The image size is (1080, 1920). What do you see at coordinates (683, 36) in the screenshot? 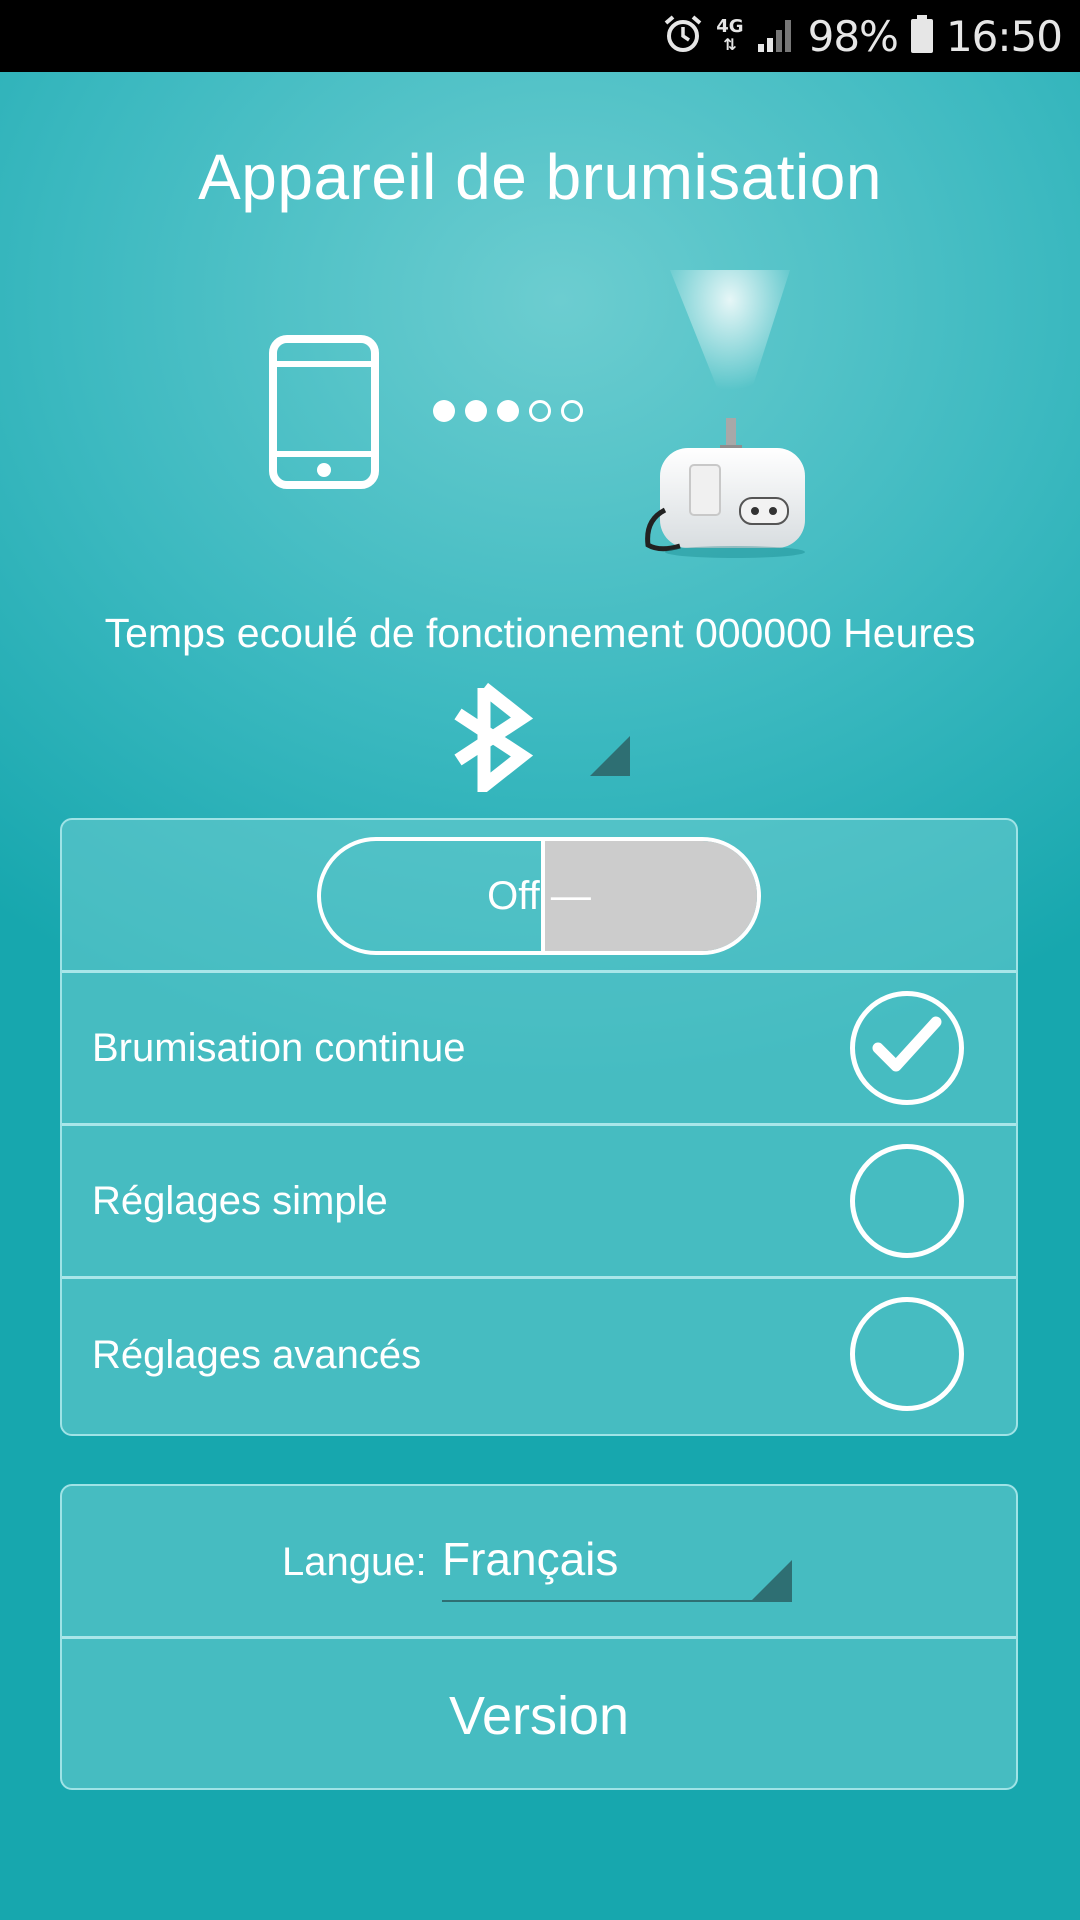
I see `alarm-icon` at bounding box center [683, 36].